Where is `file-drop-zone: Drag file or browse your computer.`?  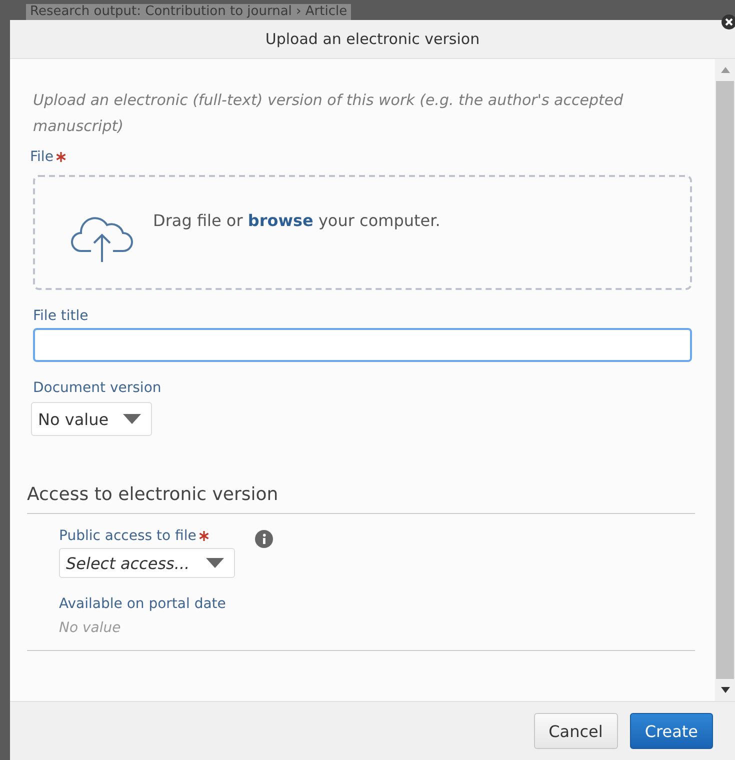
file-drop-zone: Drag file or browse your computer. is located at coordinates (362, 232).